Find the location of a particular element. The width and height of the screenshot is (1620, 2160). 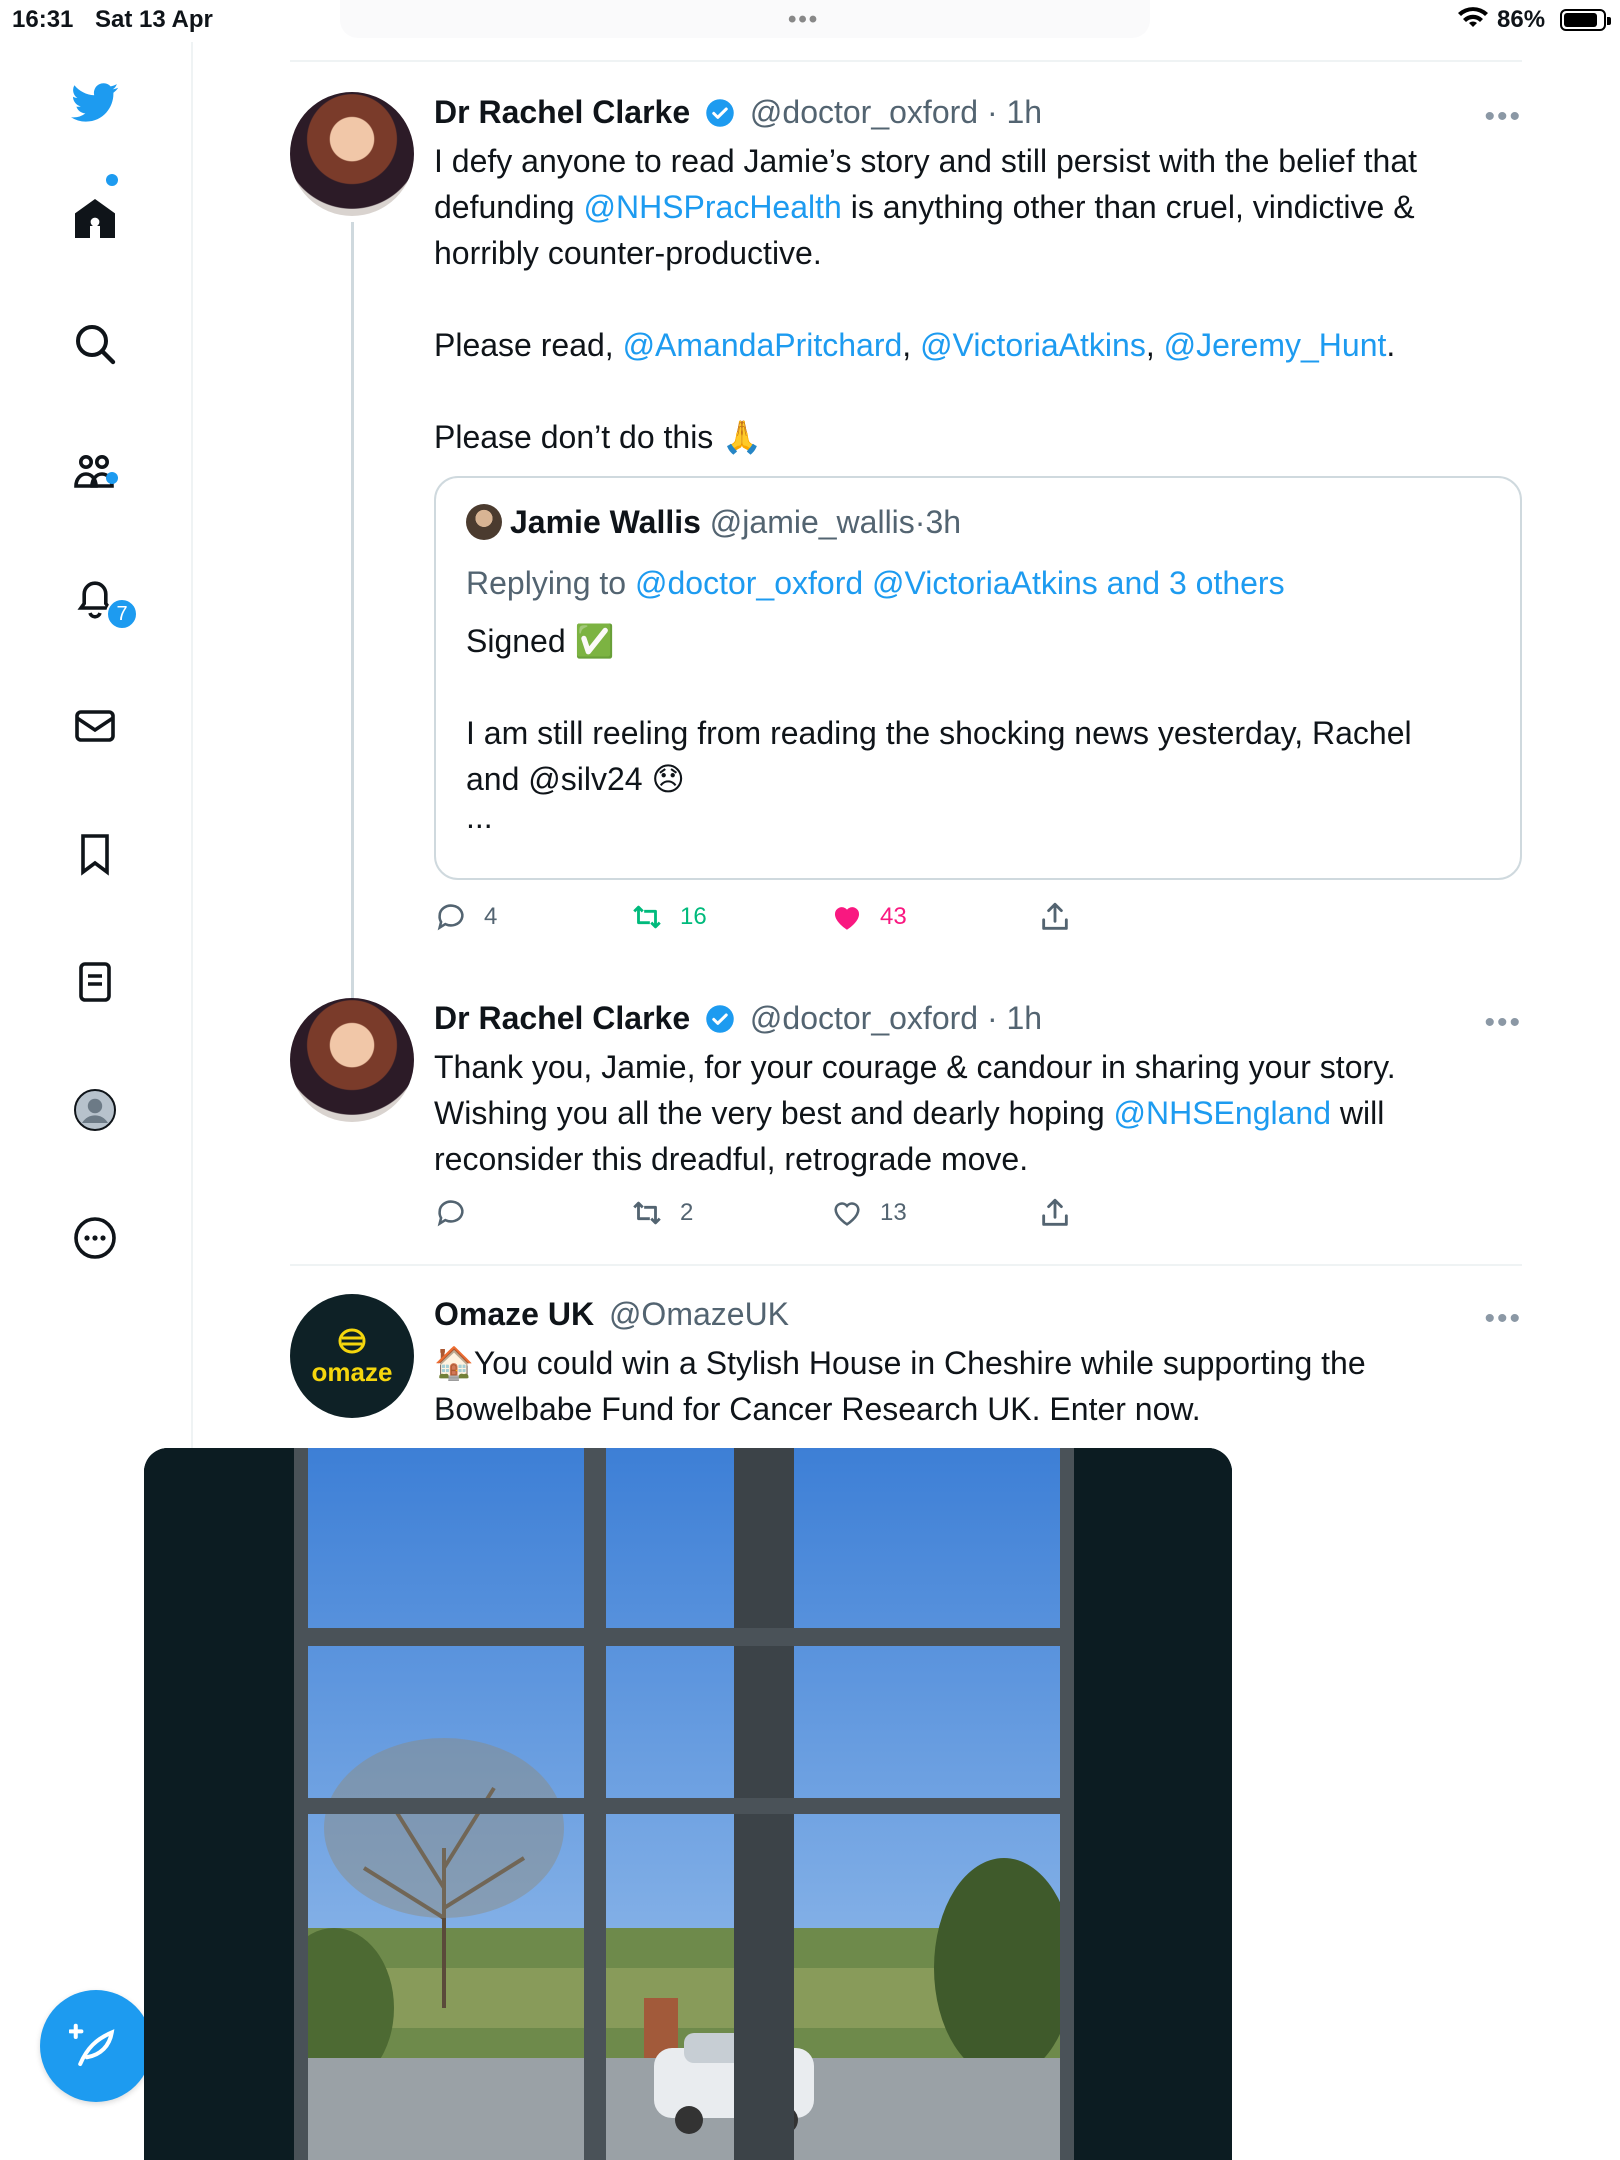

multitask-dots-icon: ••• is located at coordinates (803, 20).